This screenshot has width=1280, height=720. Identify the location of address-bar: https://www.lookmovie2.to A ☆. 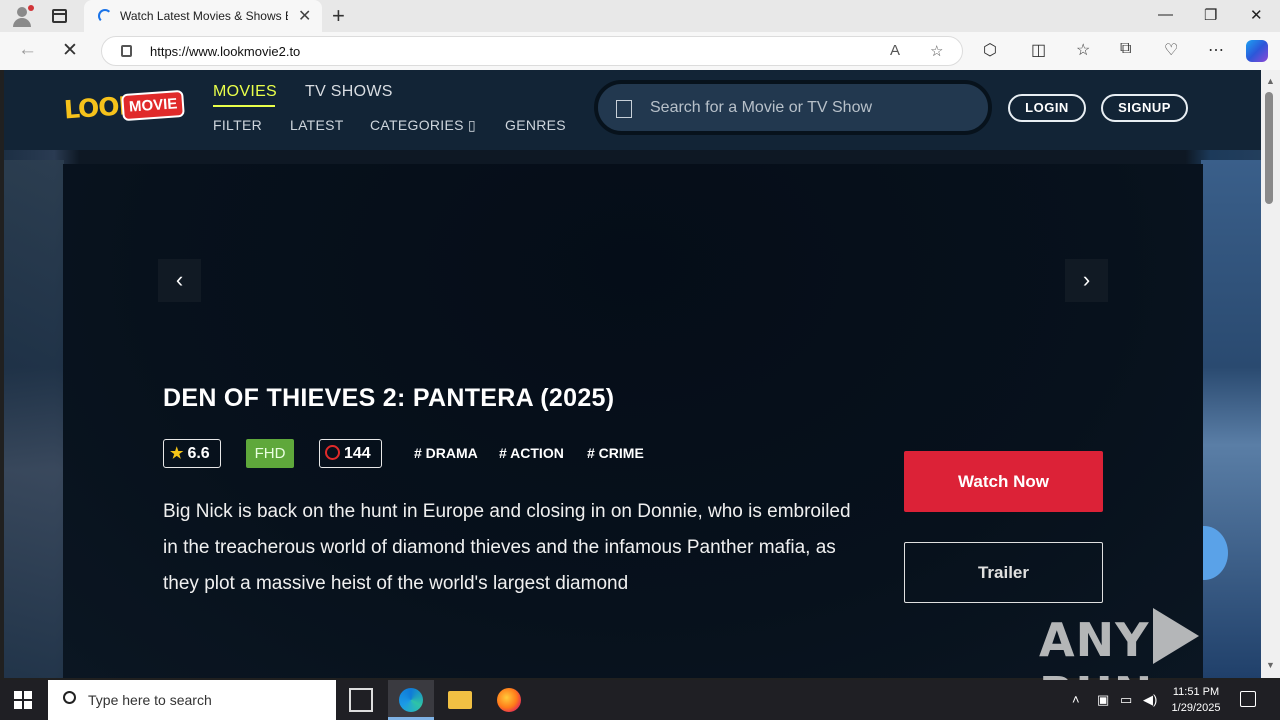
(532, 51).